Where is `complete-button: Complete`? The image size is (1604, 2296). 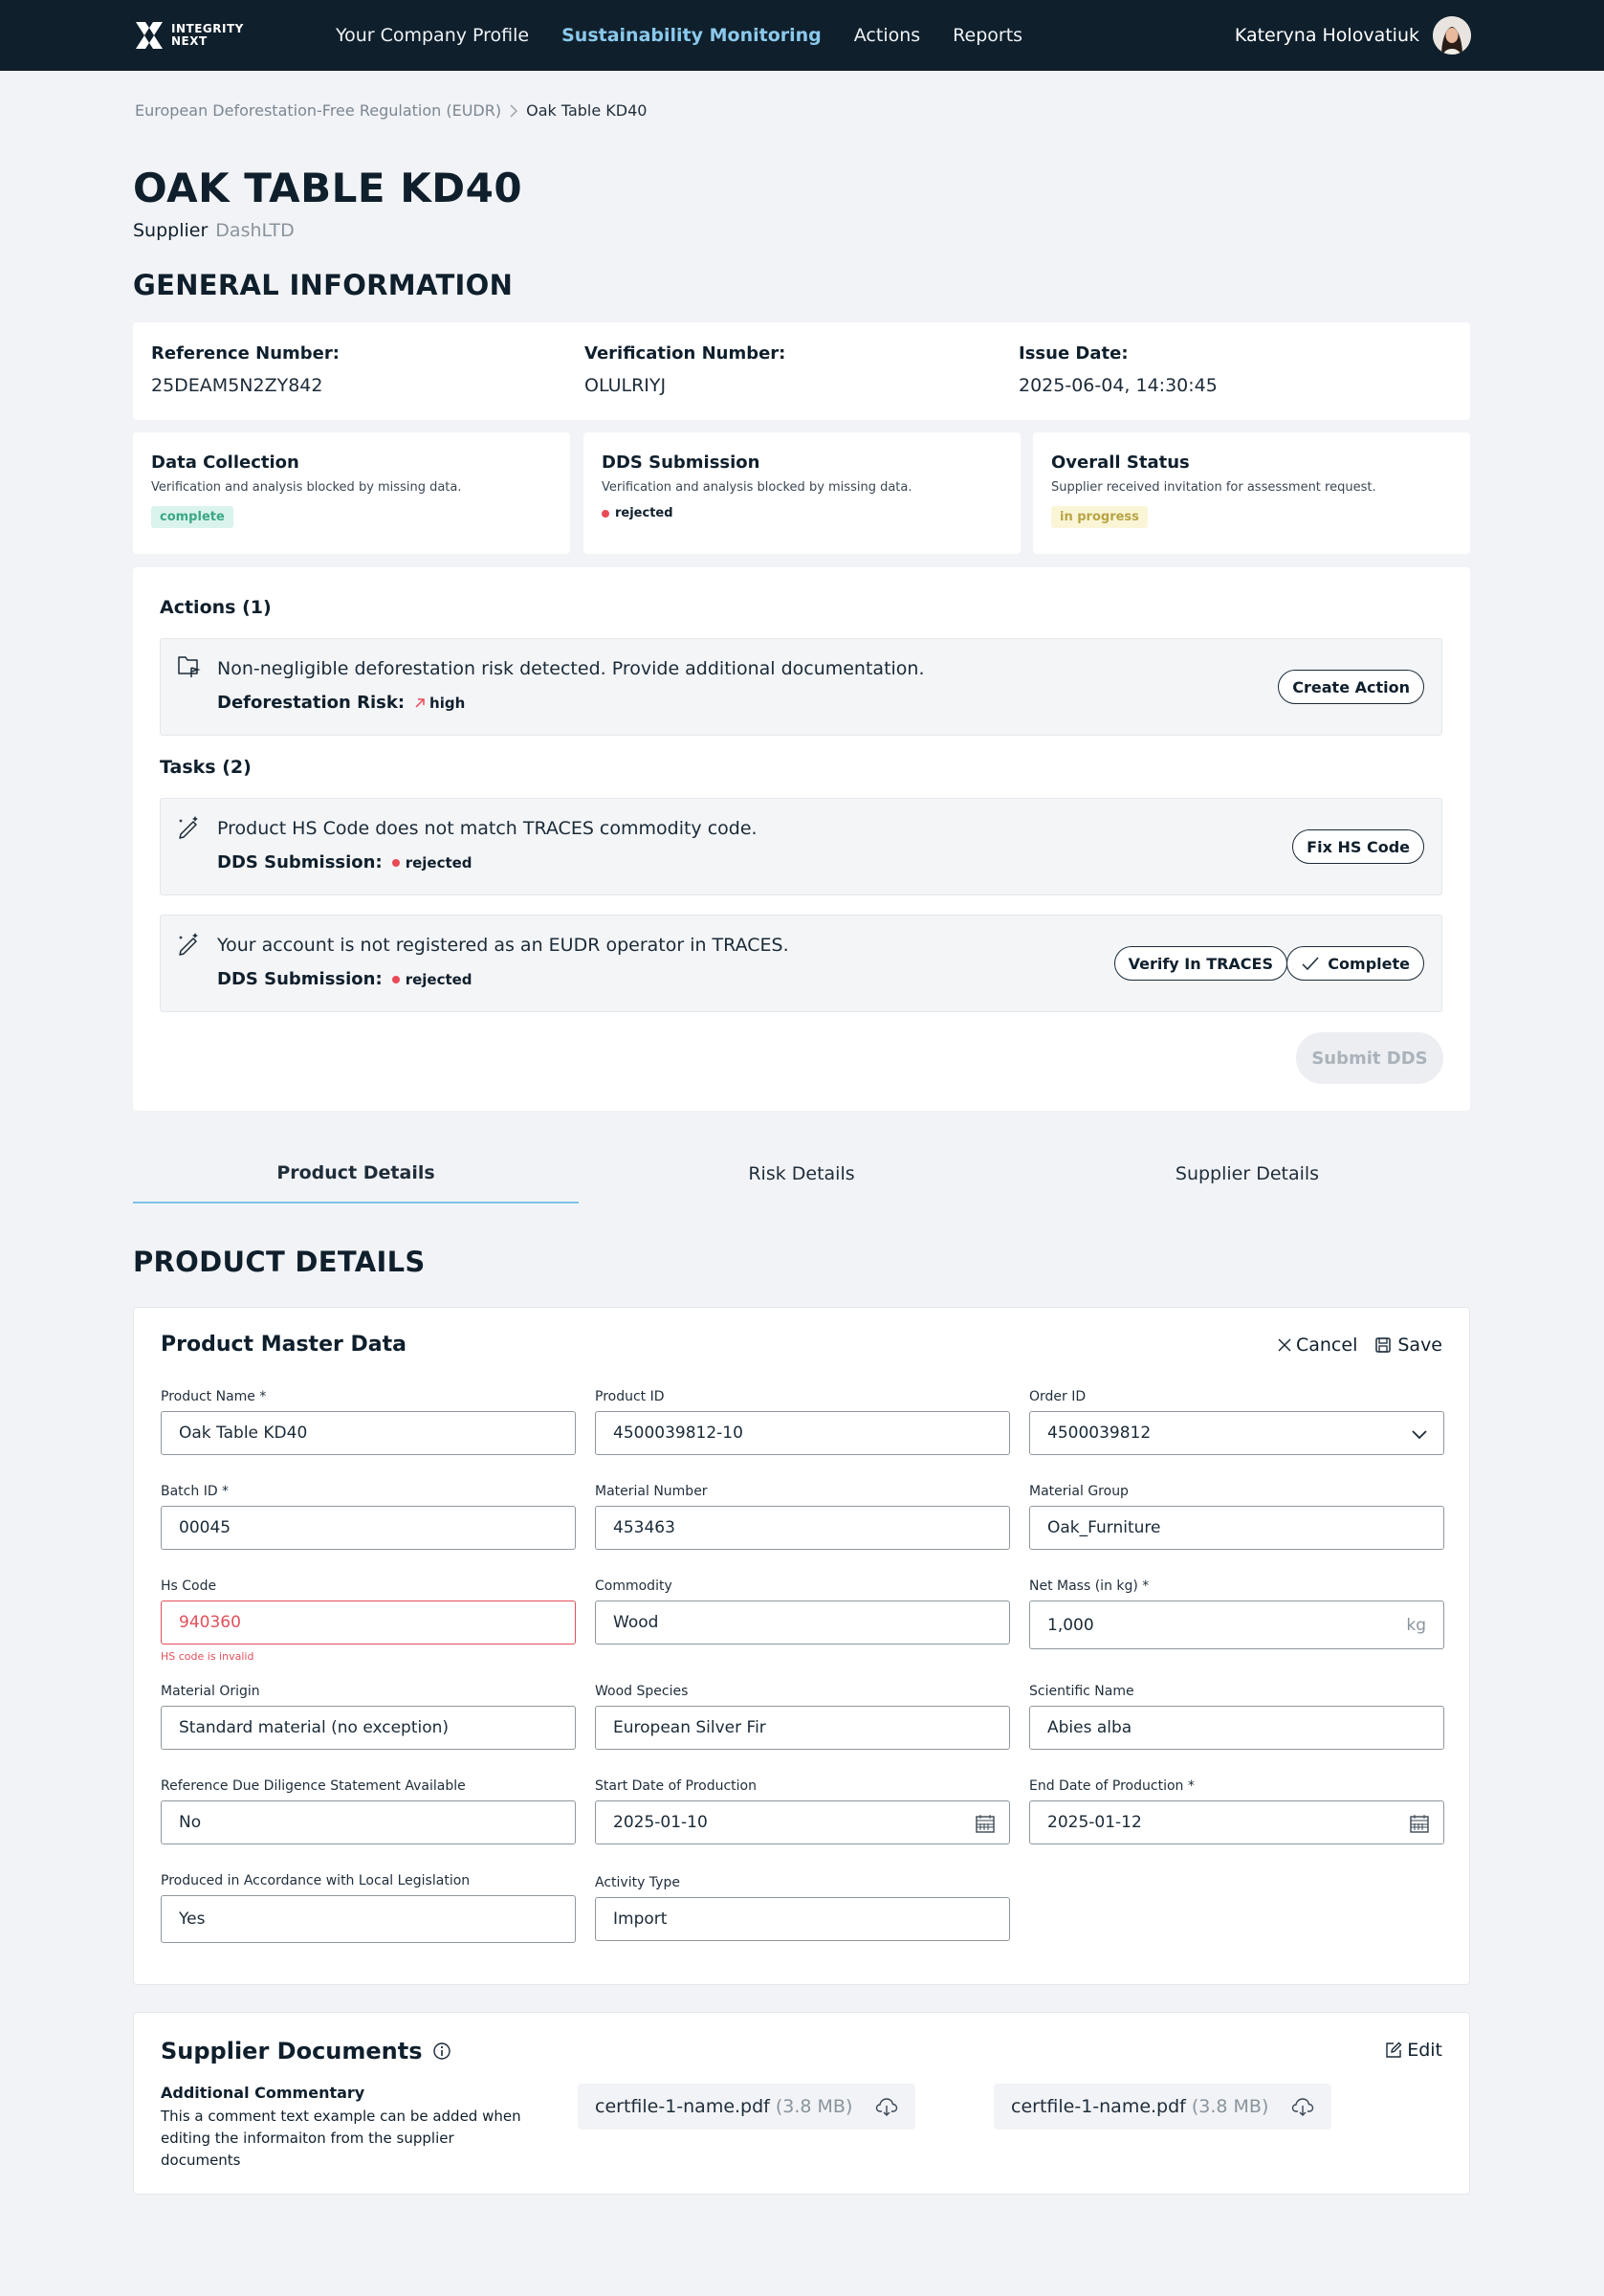
complete-button: Complete is located at coordinates (1355, 964).